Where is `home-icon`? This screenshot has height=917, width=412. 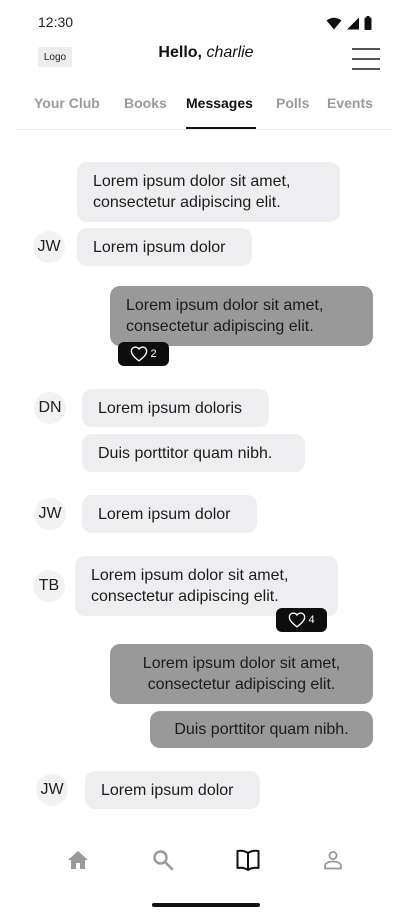 home-icon is located at coordinates (78, 860).